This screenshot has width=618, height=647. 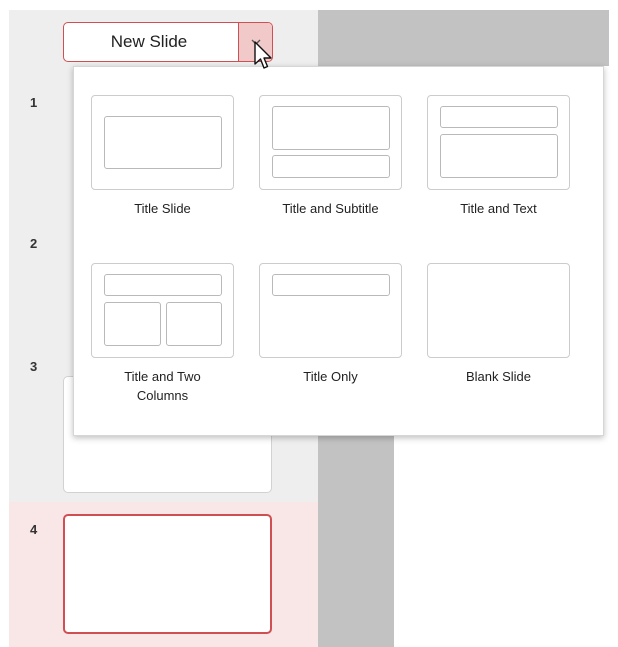 I want to click on slide-number-1: 1, so click(x=34, y=102).